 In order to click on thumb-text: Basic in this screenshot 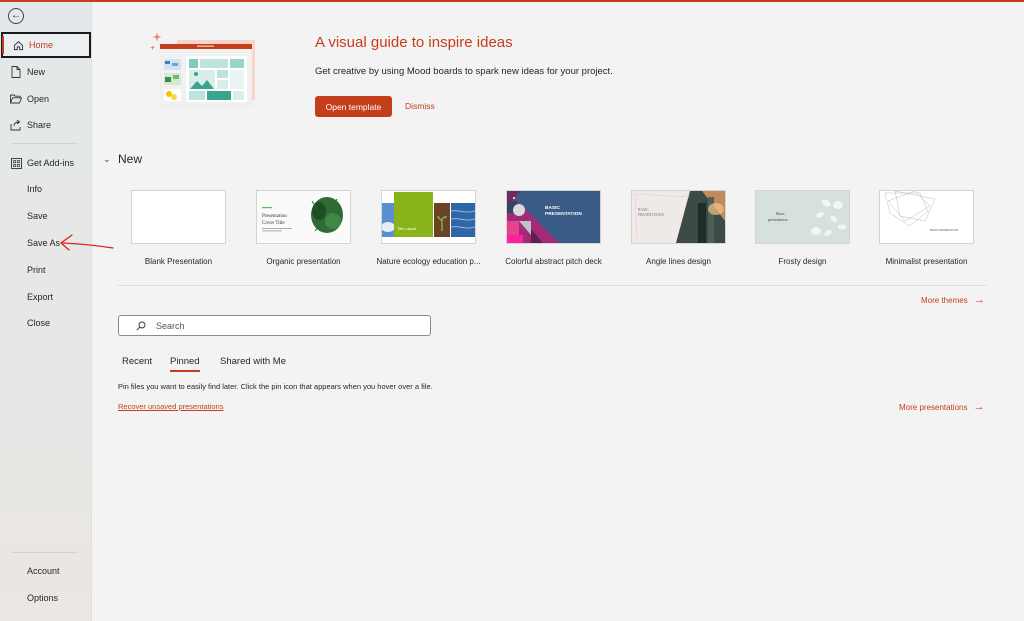, I will do `click(780, 213)`.